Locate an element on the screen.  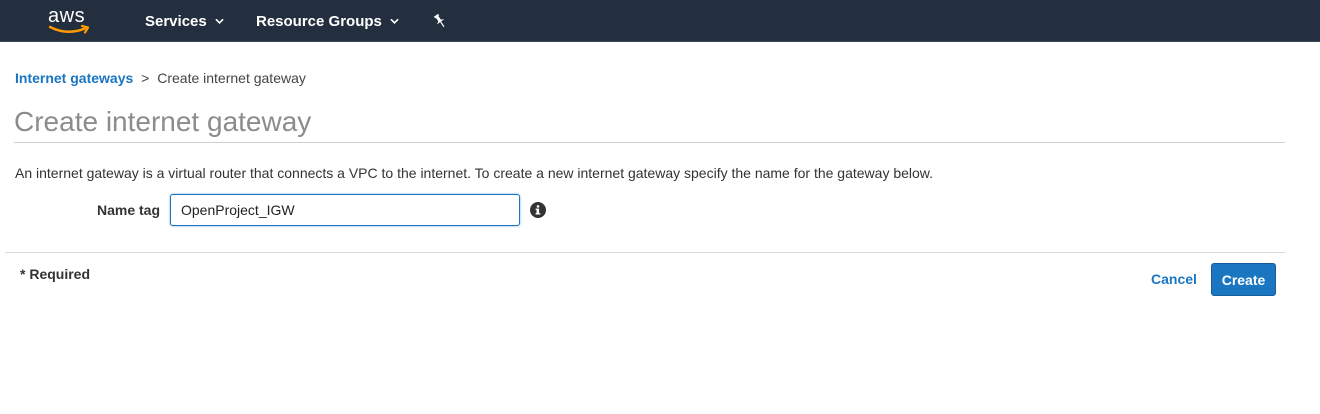
breadcrumb-current: Create internet gateway is located at coordinates (231, 78).